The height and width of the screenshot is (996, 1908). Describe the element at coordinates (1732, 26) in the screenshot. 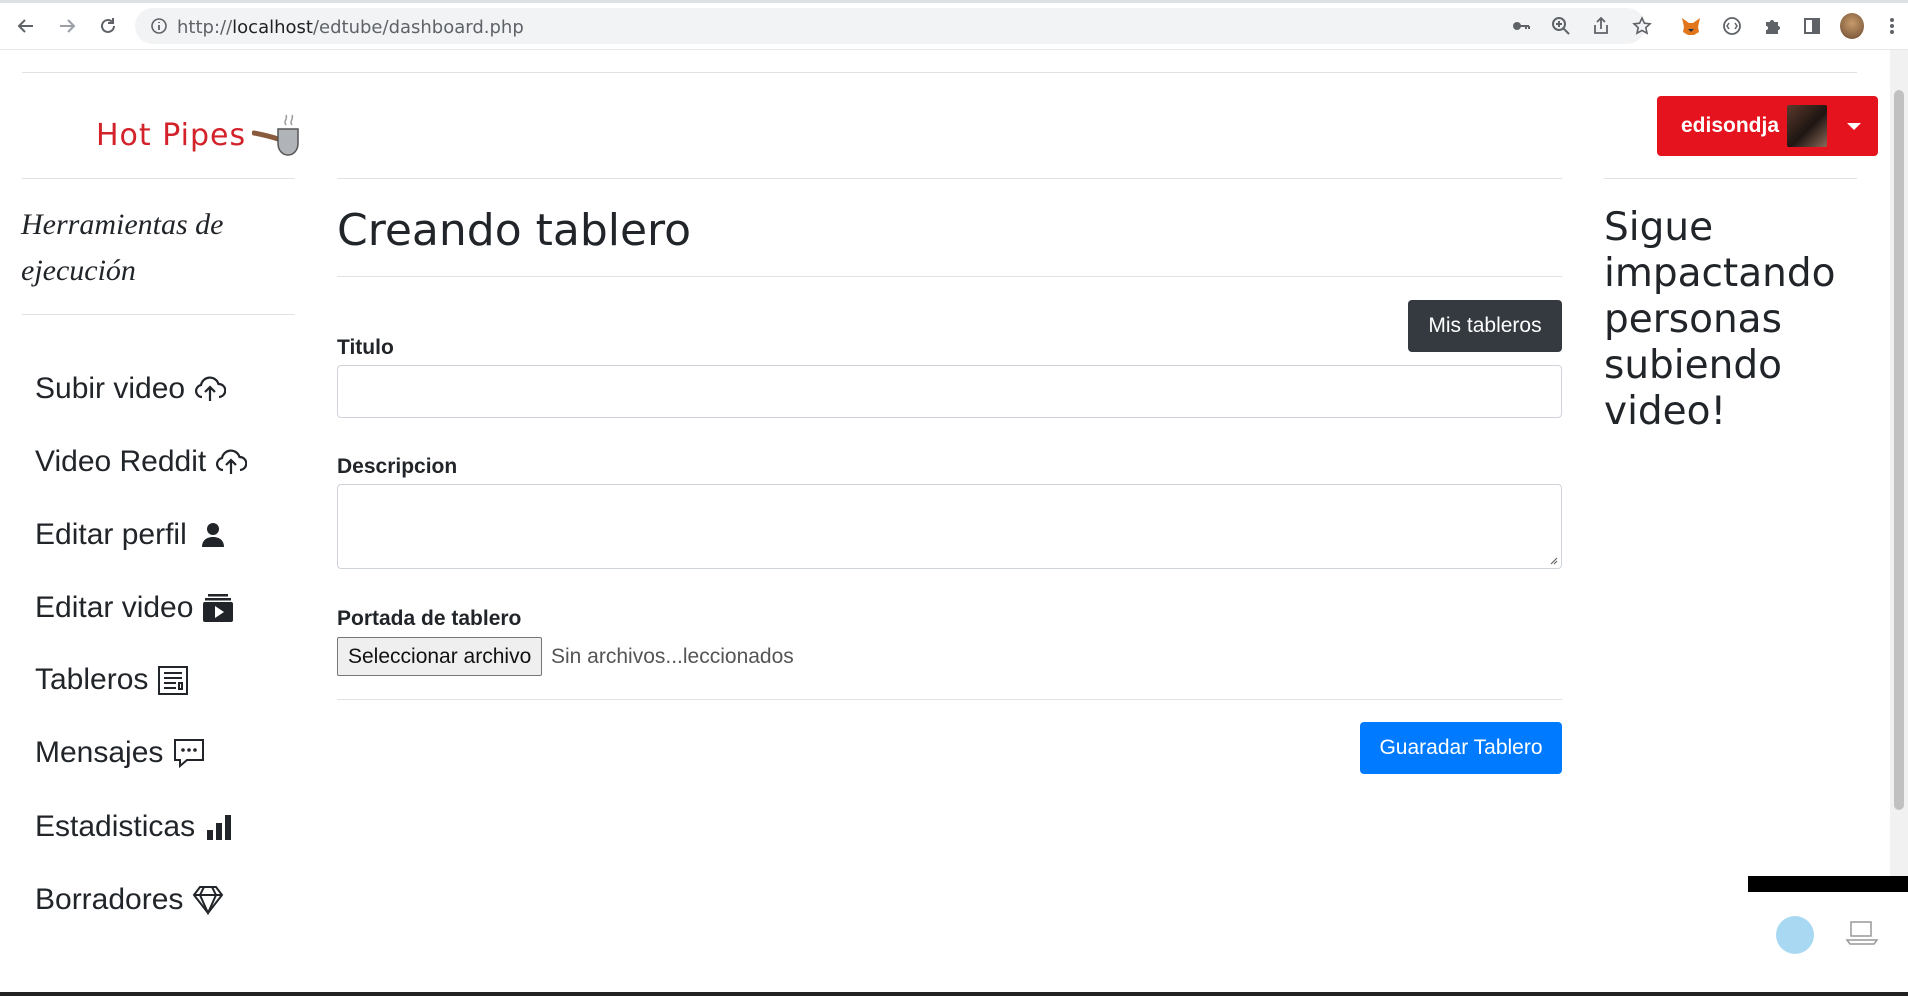

I see `extension-circle-icon` at that location.